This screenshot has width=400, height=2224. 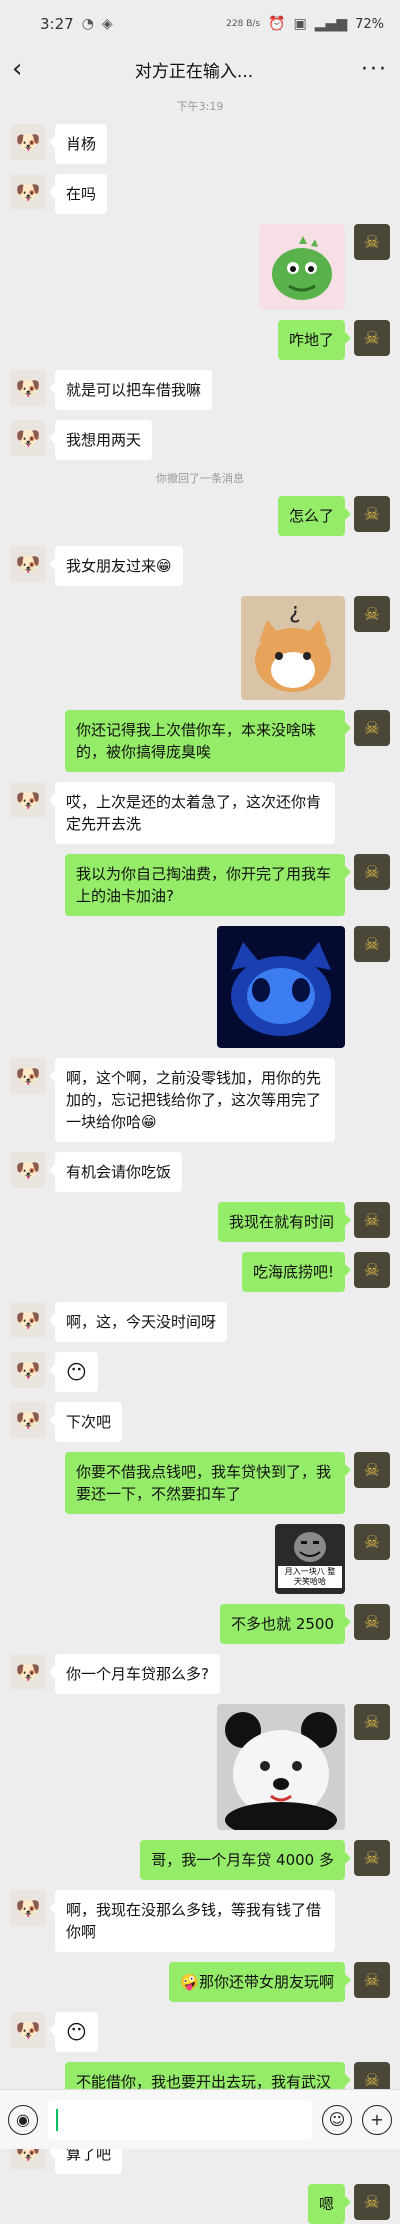 What do you see at coordinates (100, 440) in the screenshot?
I see `message-bubble: 我想用两天` at bounding box center [100, 440].